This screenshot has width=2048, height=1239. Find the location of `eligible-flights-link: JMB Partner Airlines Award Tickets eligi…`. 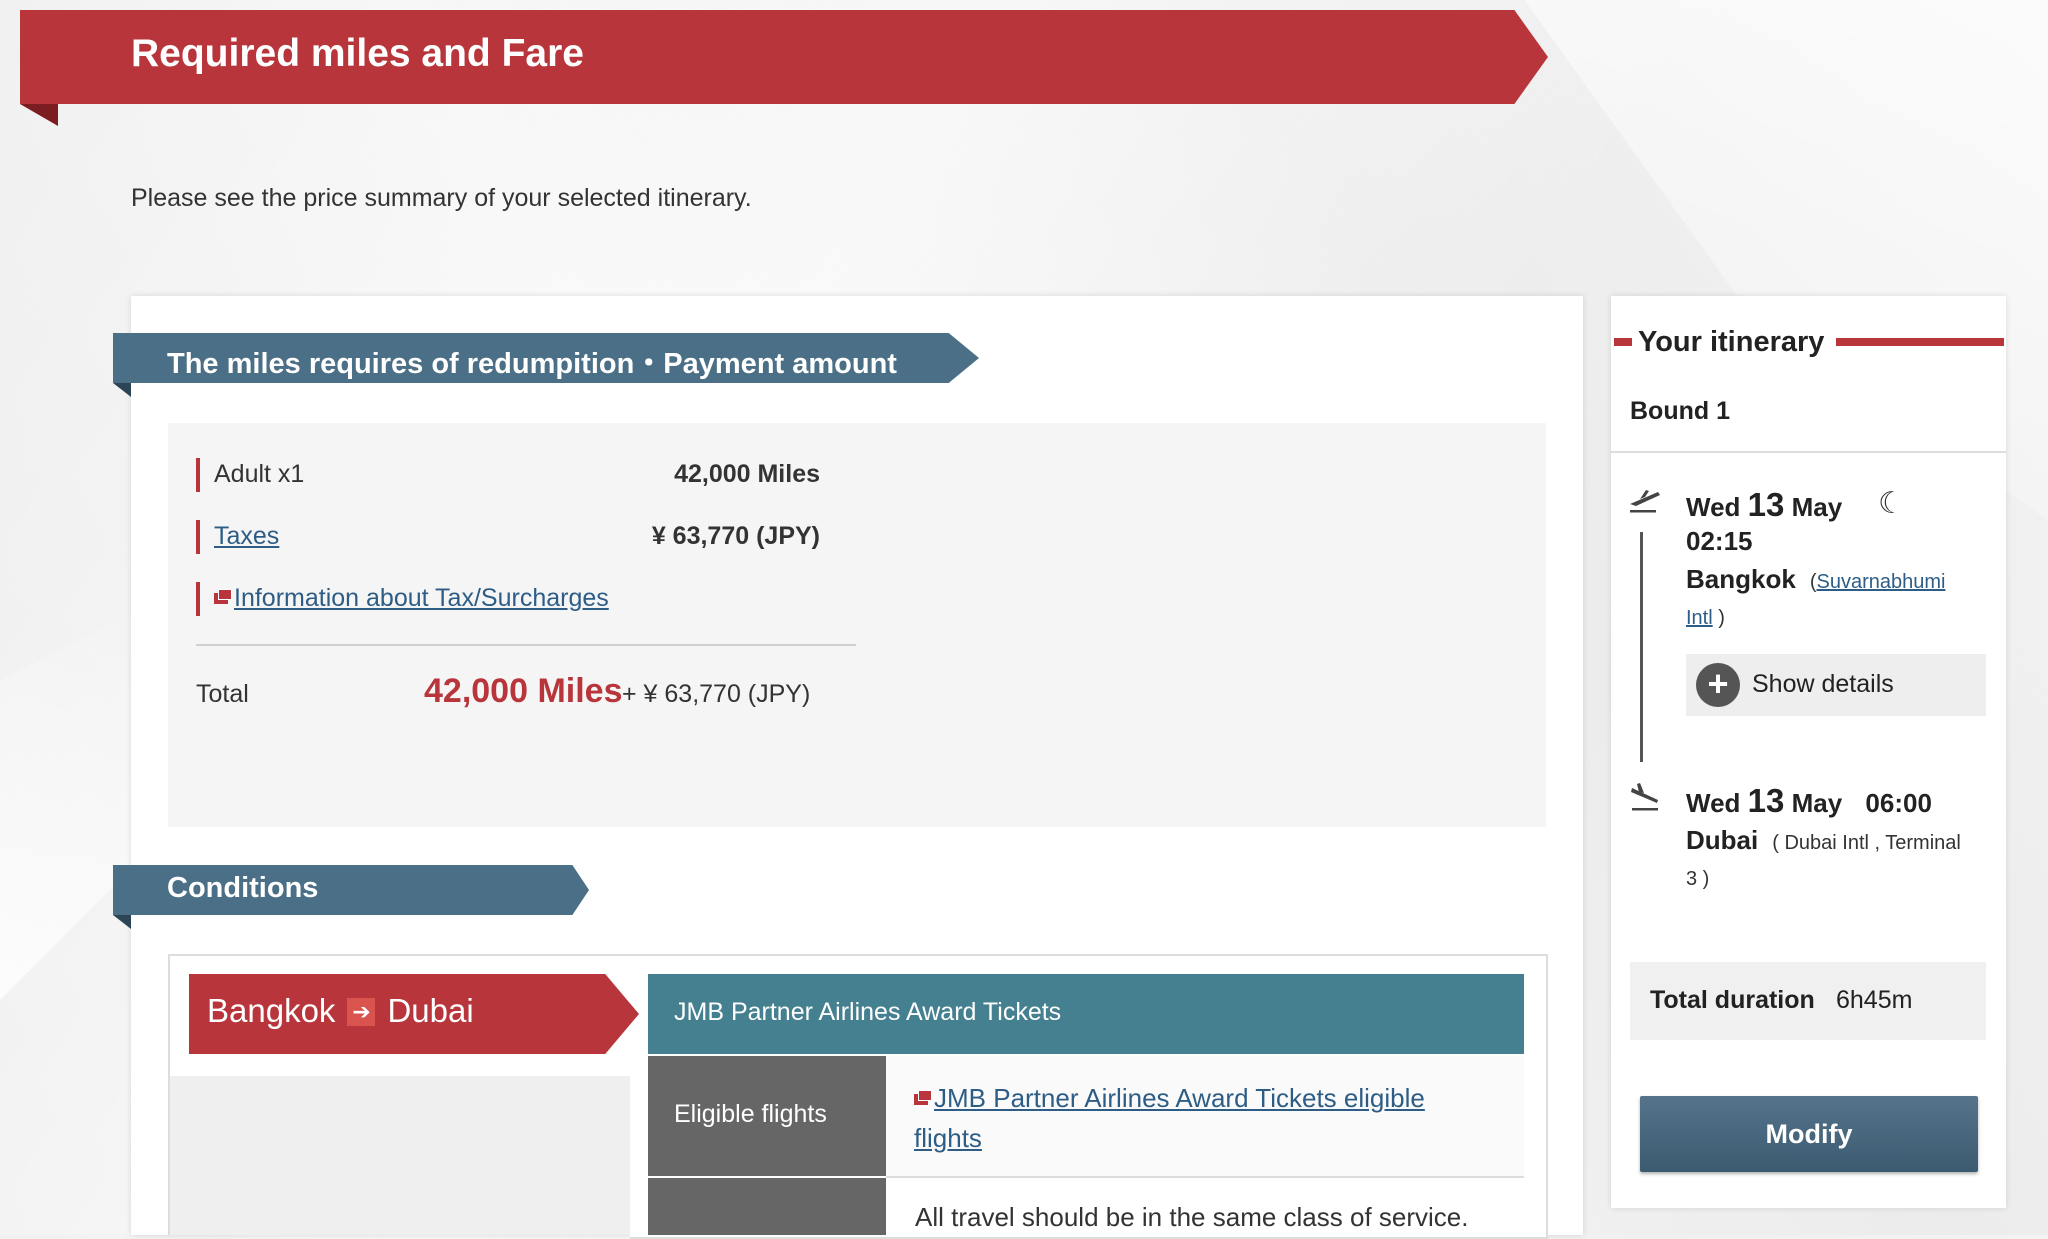

eligible-flights-link: JMB Partner Airlines Award Tickets eligi… is located at coordinates (1169, 1118).